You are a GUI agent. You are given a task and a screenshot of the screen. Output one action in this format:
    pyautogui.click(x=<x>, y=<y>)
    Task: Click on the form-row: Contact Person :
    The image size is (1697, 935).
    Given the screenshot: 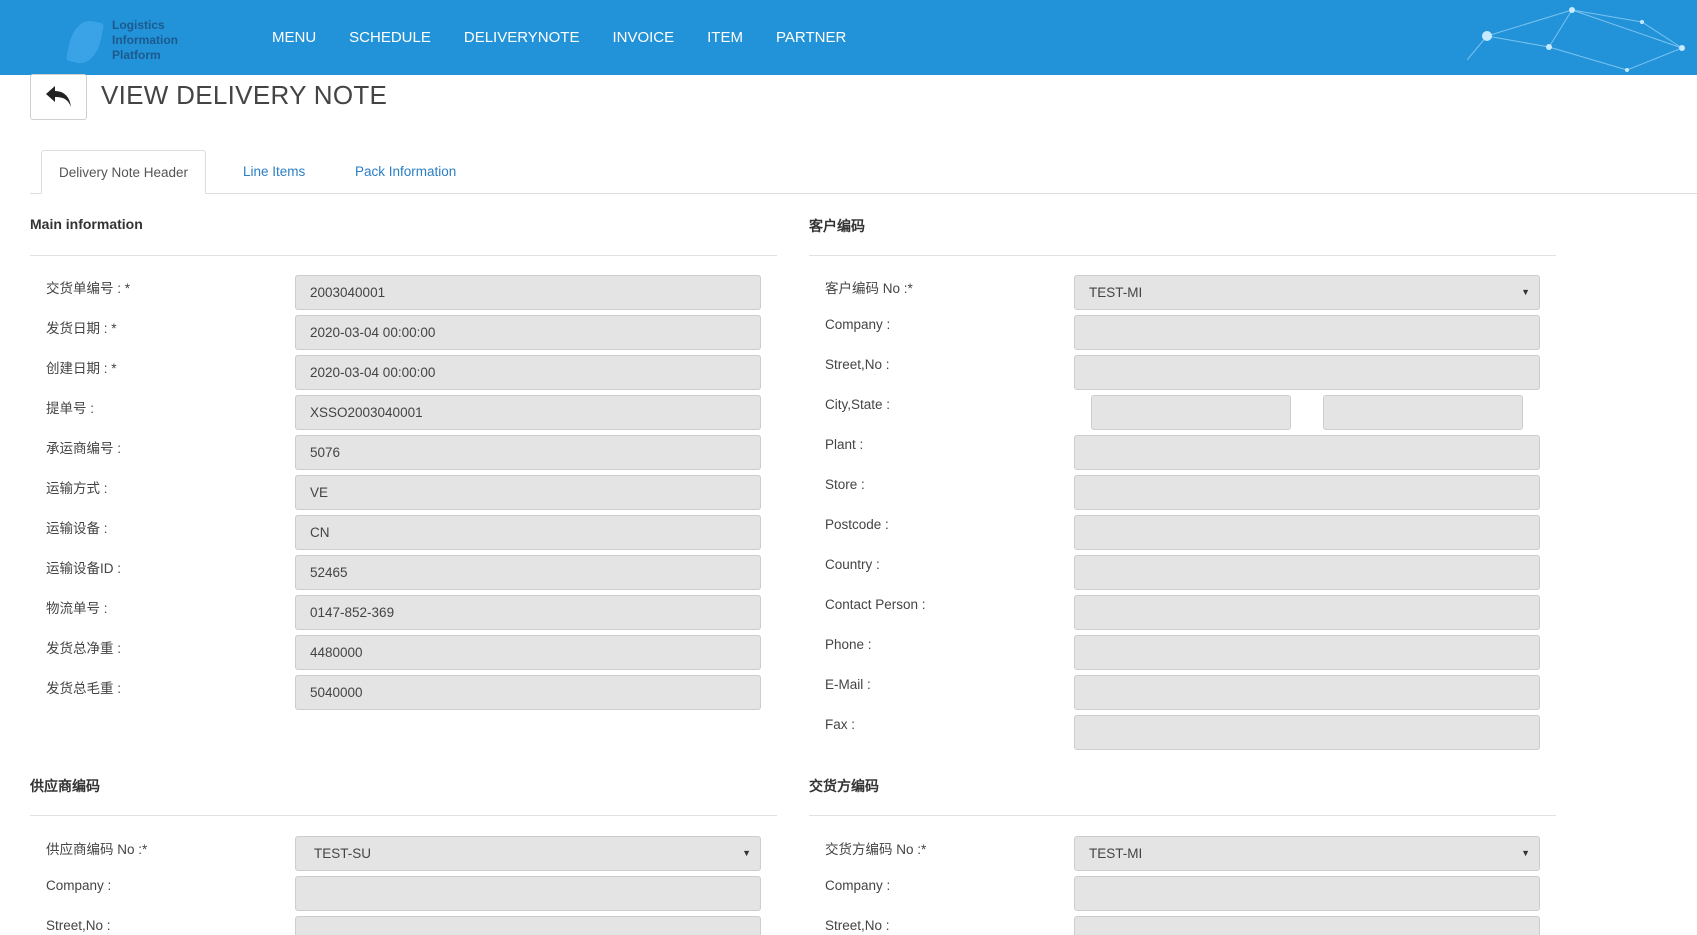 What is the action you would take?
    pyautogui.click(x=1182, y=613)
    